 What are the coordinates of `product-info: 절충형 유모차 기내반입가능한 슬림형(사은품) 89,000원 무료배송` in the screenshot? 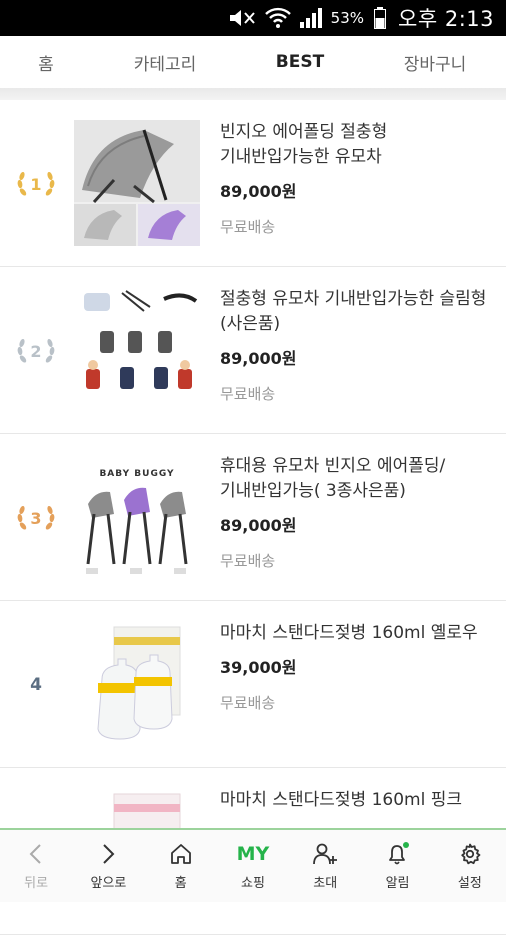 It's located at (355, 345).